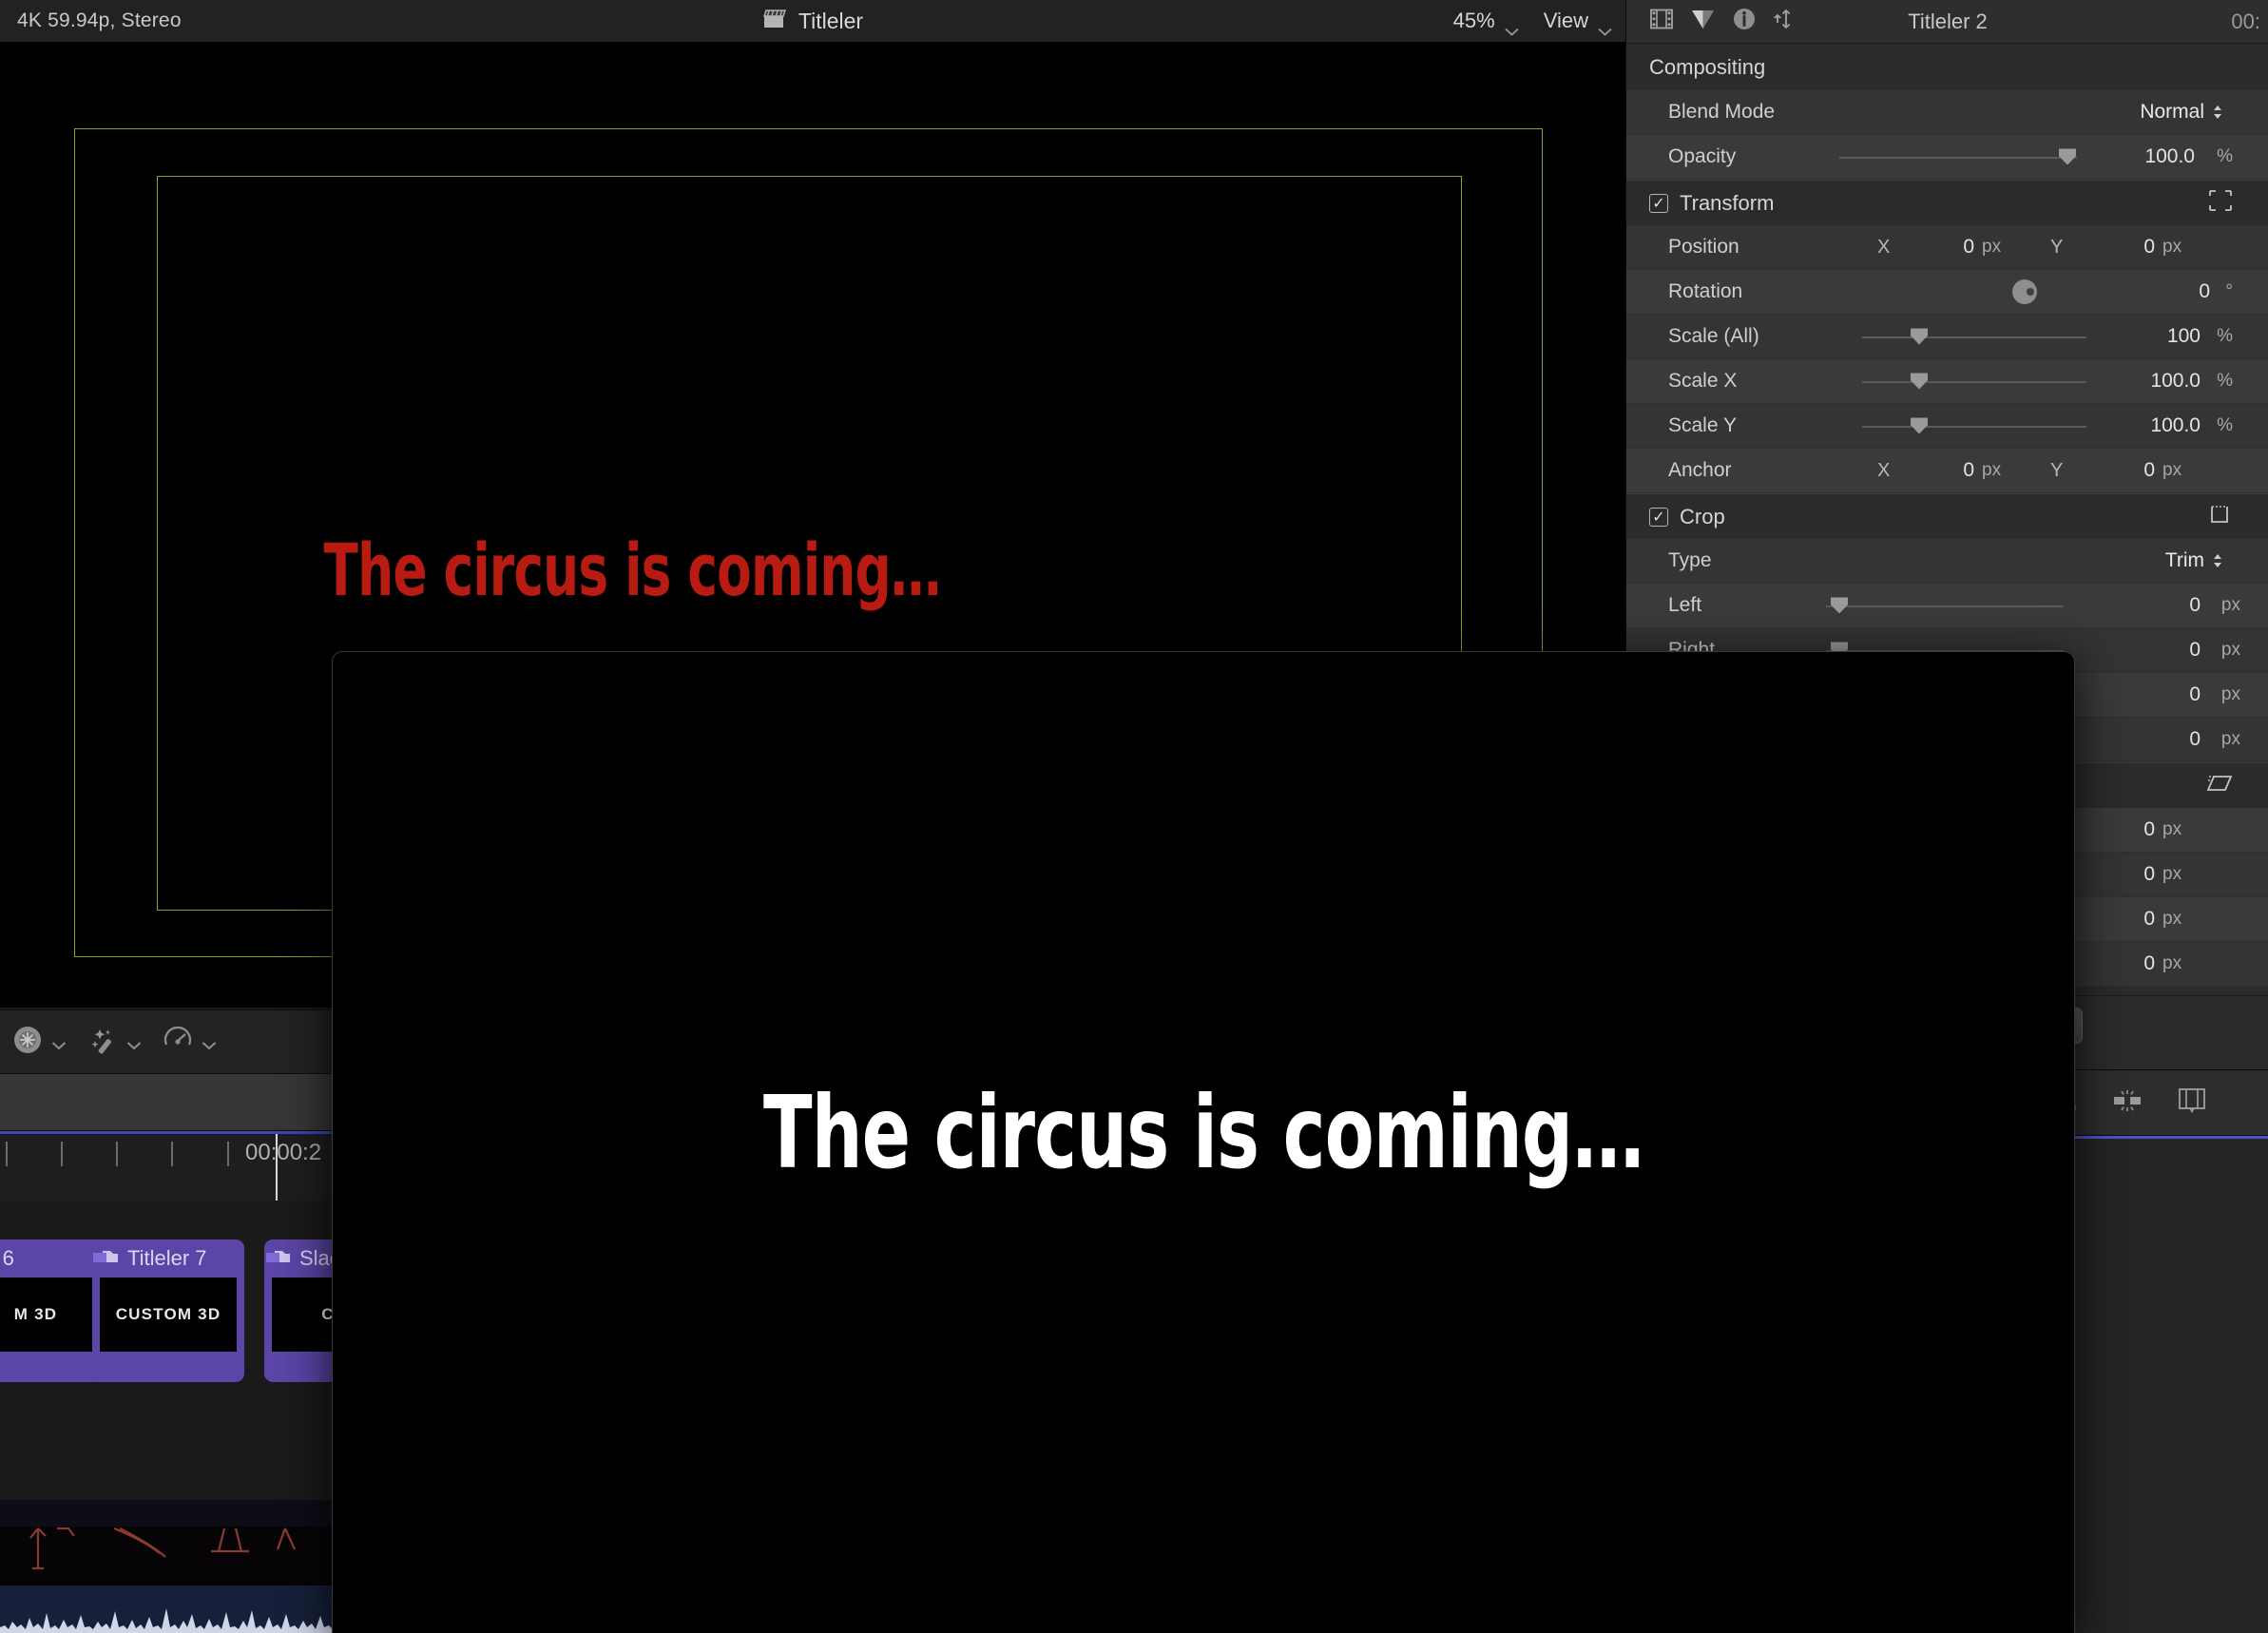  I want to click on timeline-ruler: 00:00:2, so click(166, 1314).